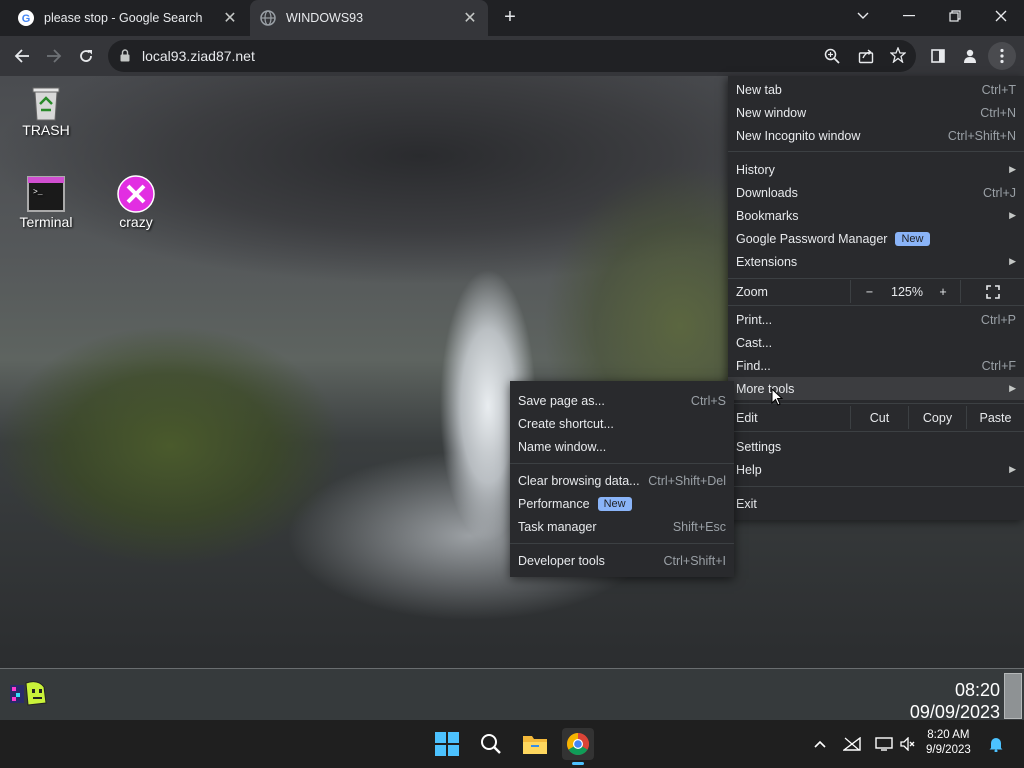 This screenshot has height=768, width=1024. I want to click on windows93-taskbar: 08:20 09/09/2023, so click(512, 695).